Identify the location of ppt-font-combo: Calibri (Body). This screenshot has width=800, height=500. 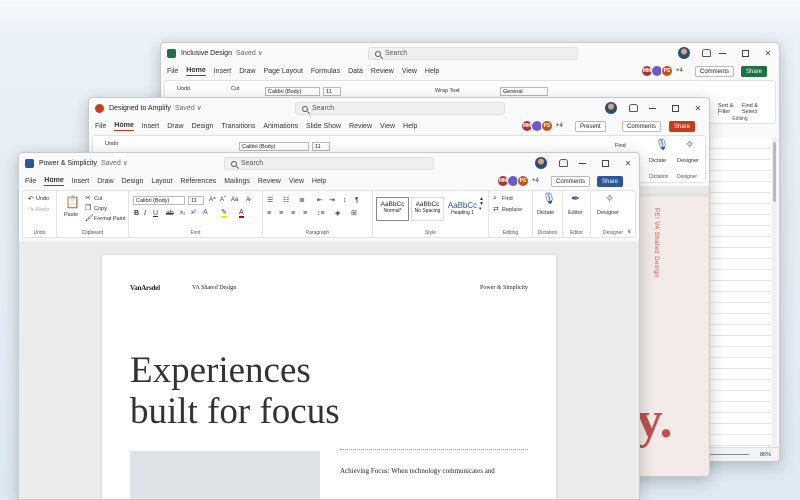
(274, 146).